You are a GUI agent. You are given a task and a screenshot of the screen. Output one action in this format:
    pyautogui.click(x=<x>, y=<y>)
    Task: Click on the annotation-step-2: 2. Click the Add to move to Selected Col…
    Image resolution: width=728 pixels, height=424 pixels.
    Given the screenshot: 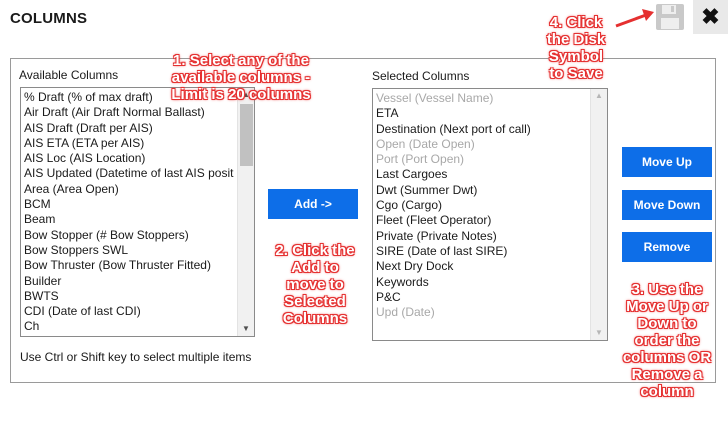 What is the action you would take?
    pyautogui.click(x=315, y=284)
    